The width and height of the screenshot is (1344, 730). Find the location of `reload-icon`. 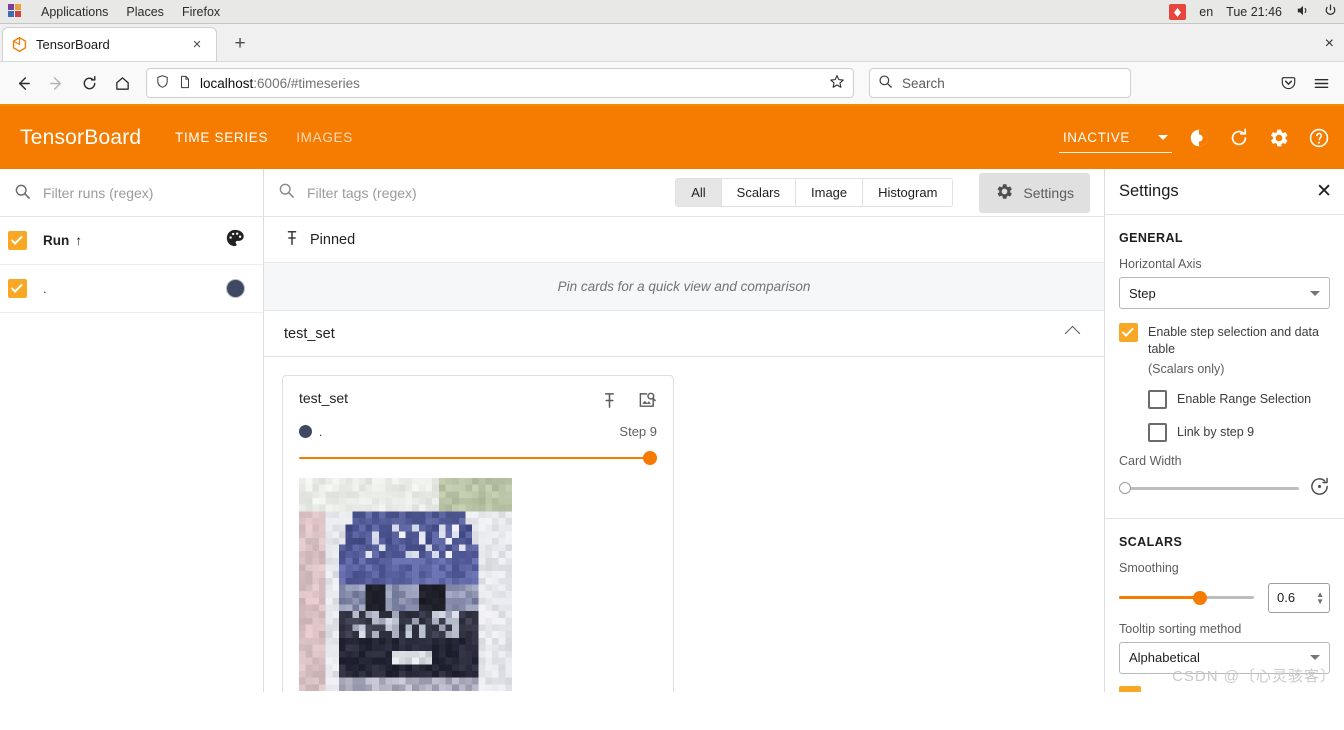

reload-icon is located at coordinates (89, 83).